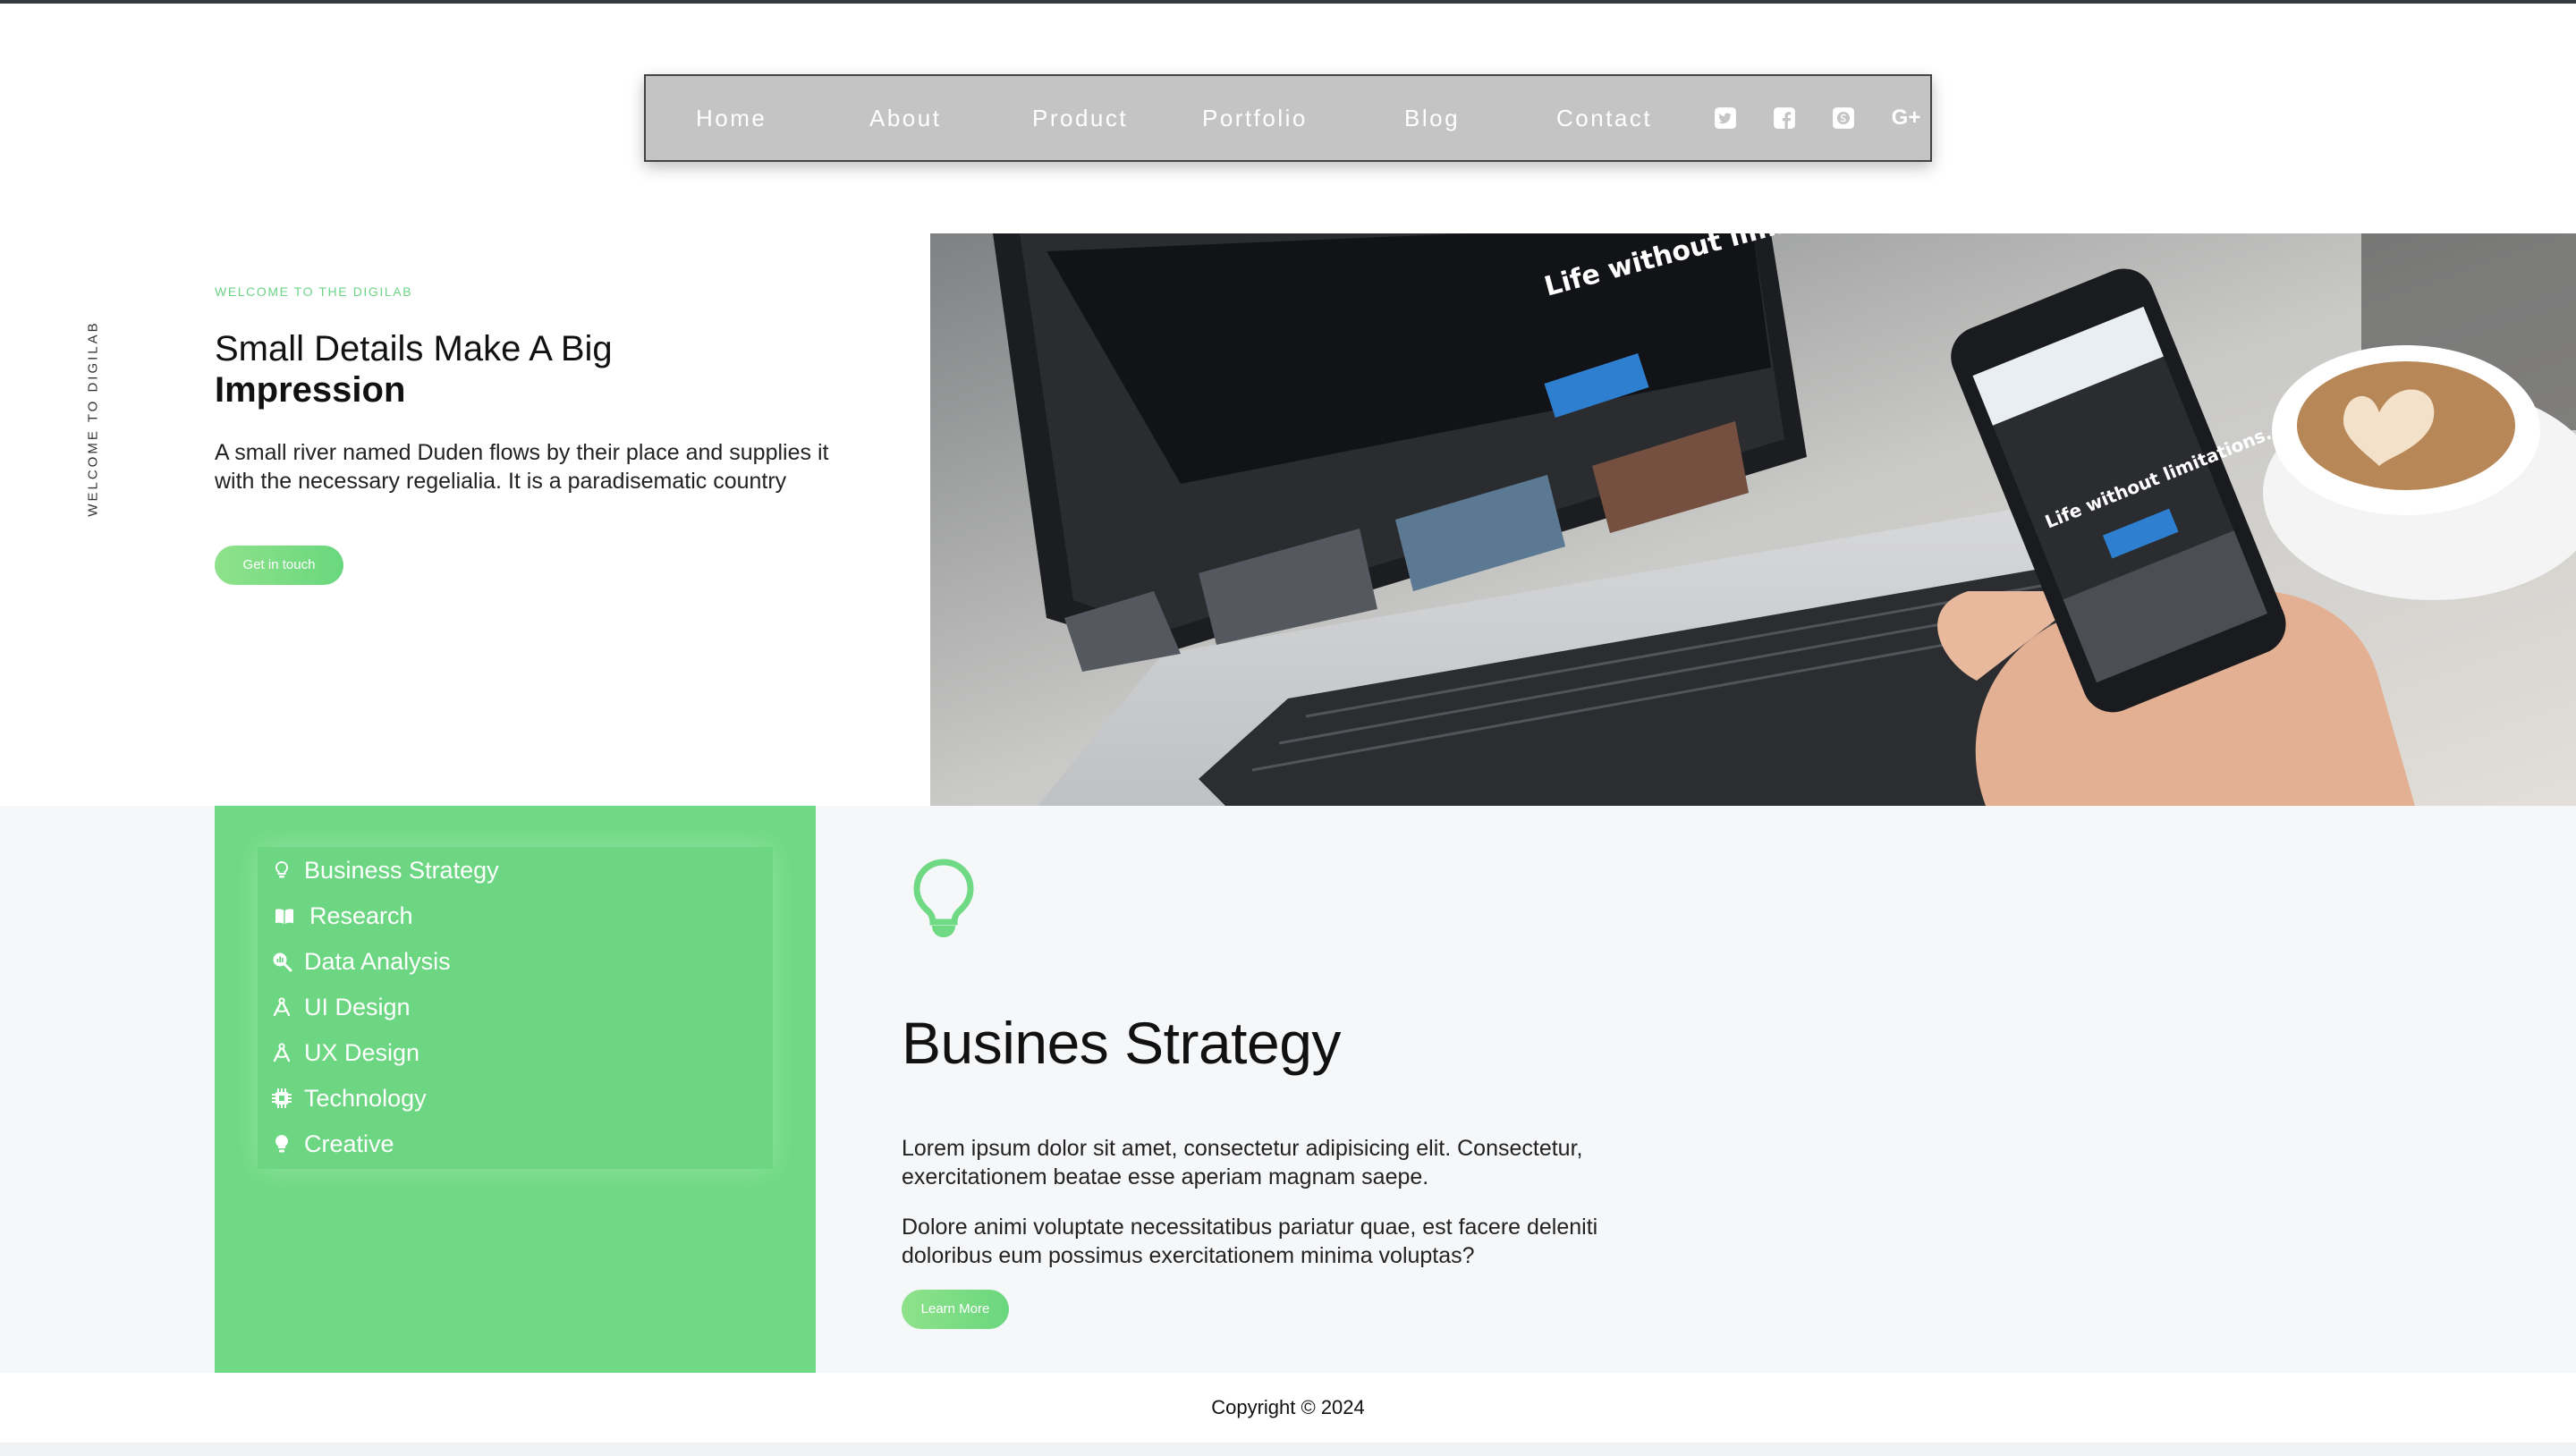 The height and width of the screenshot is (1456, 2576). What do you see at coordinates (1725, 118) in the screenshot?
I see `twitter-icon` at bounding box center [1725, 118].